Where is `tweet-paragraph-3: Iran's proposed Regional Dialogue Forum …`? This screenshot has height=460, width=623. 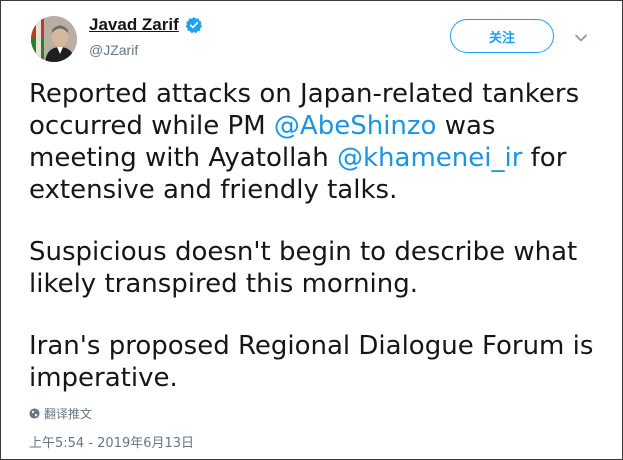
tweet-paragraph-3: Iran's proposed Regional Dialogue Forum … is located at coordinates (311, 362).